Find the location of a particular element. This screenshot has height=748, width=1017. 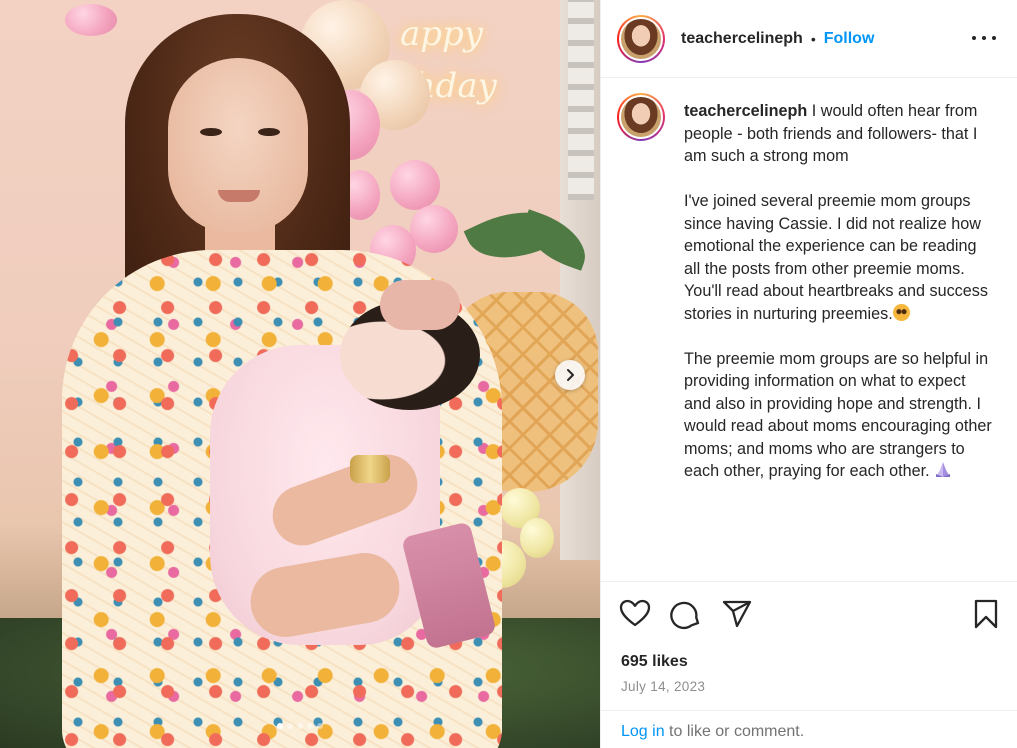

folded-hands-emoji is located at coordinates (943, 469).